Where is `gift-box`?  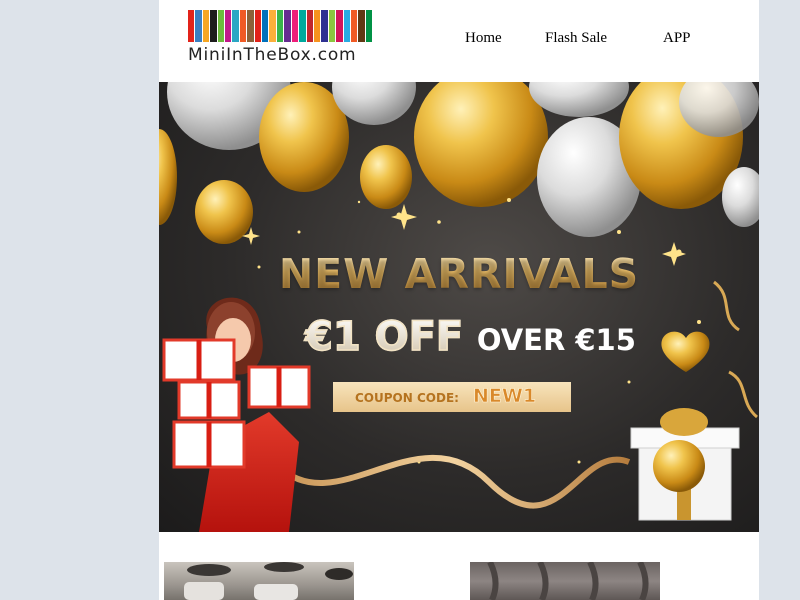
gift-box is located at coordinates (685, 464).